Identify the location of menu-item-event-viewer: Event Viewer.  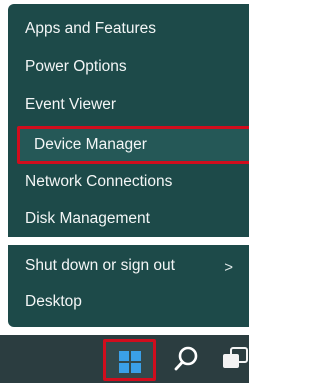
(70, 105).